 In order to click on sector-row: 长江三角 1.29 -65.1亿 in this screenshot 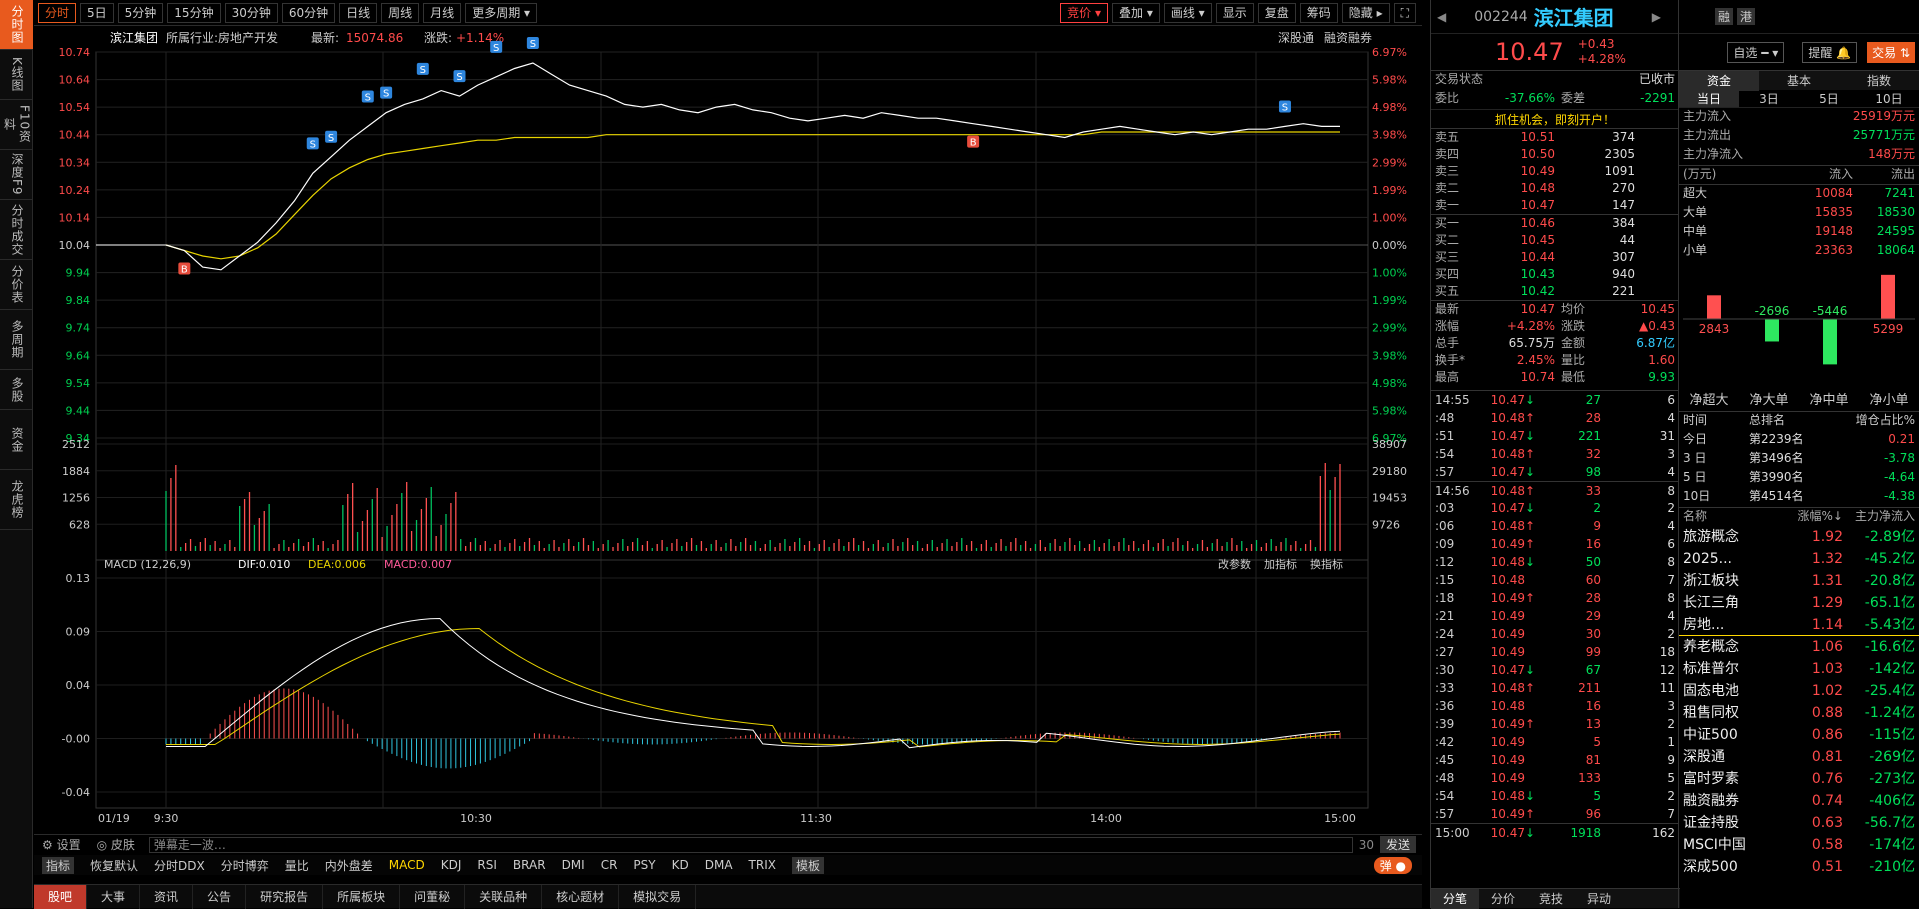, I will do `click(1799, 603)`.